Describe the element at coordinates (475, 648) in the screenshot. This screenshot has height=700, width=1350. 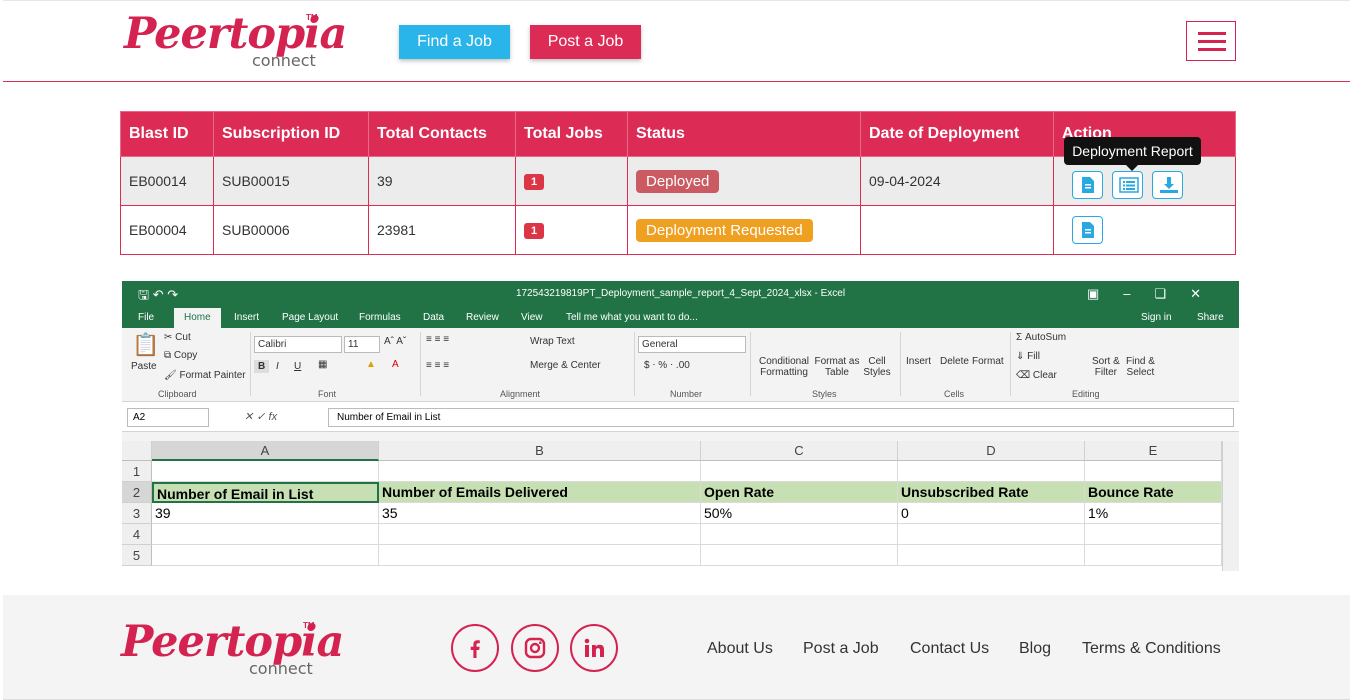
I see `facebook-icon` at that location.